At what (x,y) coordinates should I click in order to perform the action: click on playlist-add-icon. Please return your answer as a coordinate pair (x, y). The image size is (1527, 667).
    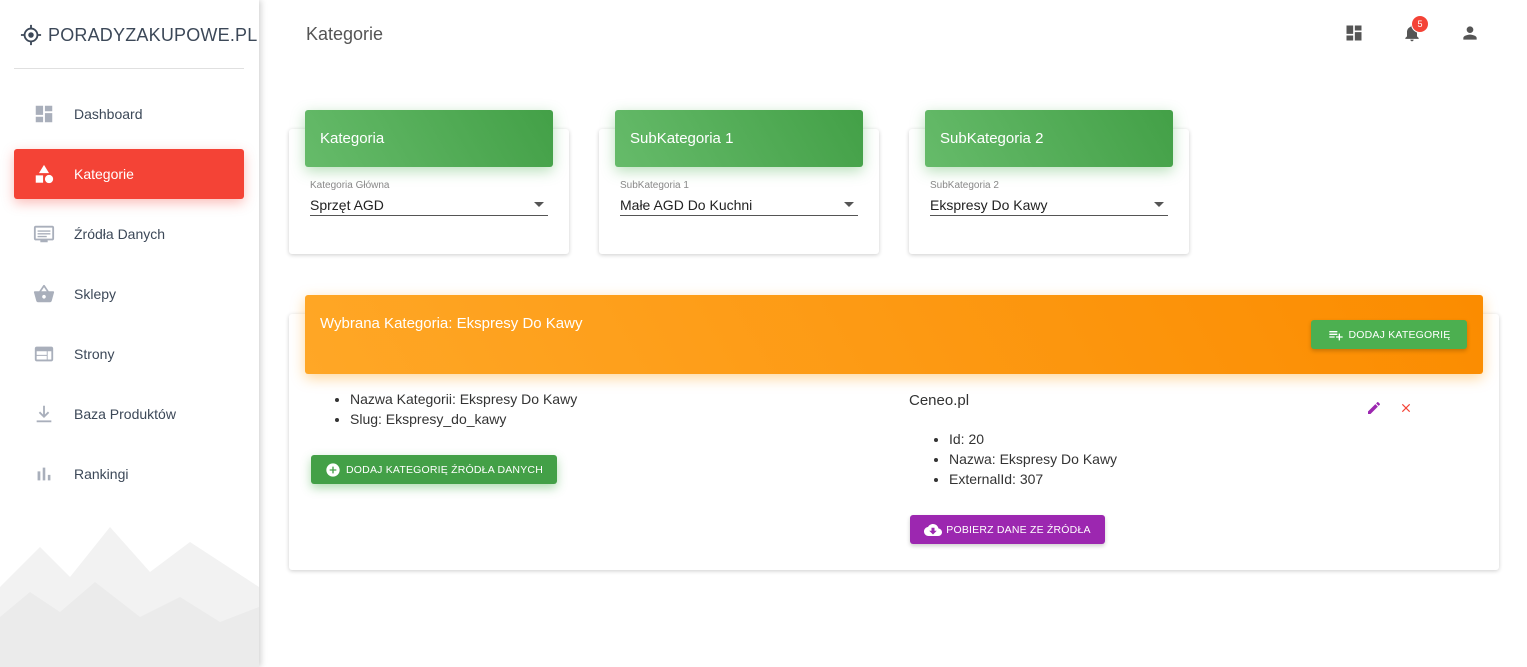
    Looking at the image, I should click on (1336, 335).